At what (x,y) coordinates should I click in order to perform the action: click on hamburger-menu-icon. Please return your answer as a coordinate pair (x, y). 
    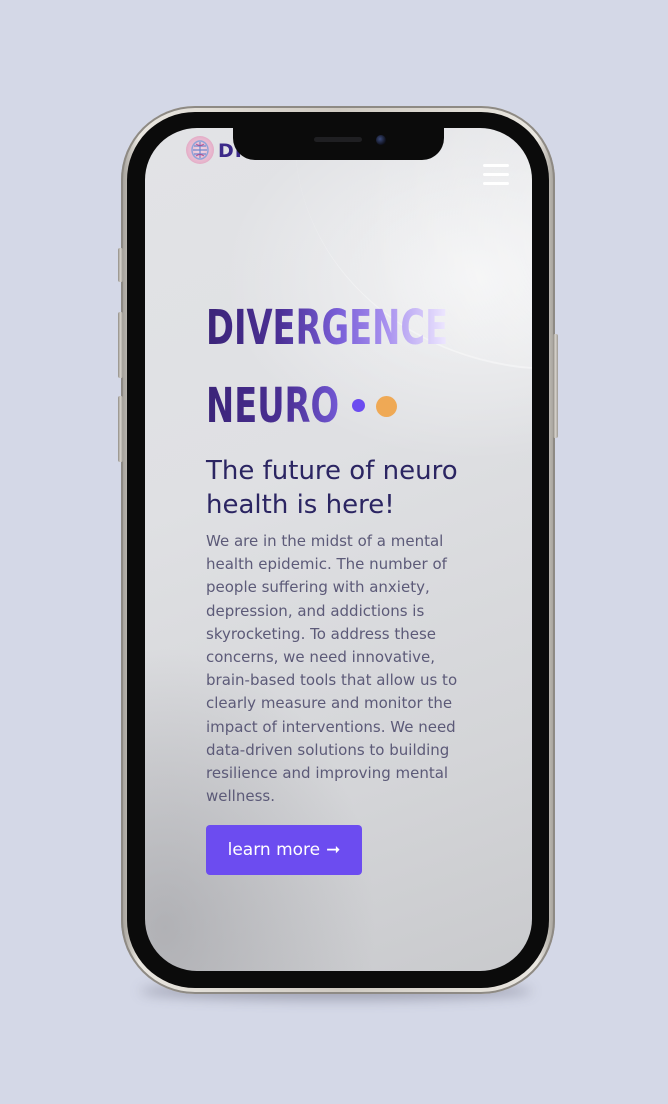
    Looking at the image, I should click on (496, 175).